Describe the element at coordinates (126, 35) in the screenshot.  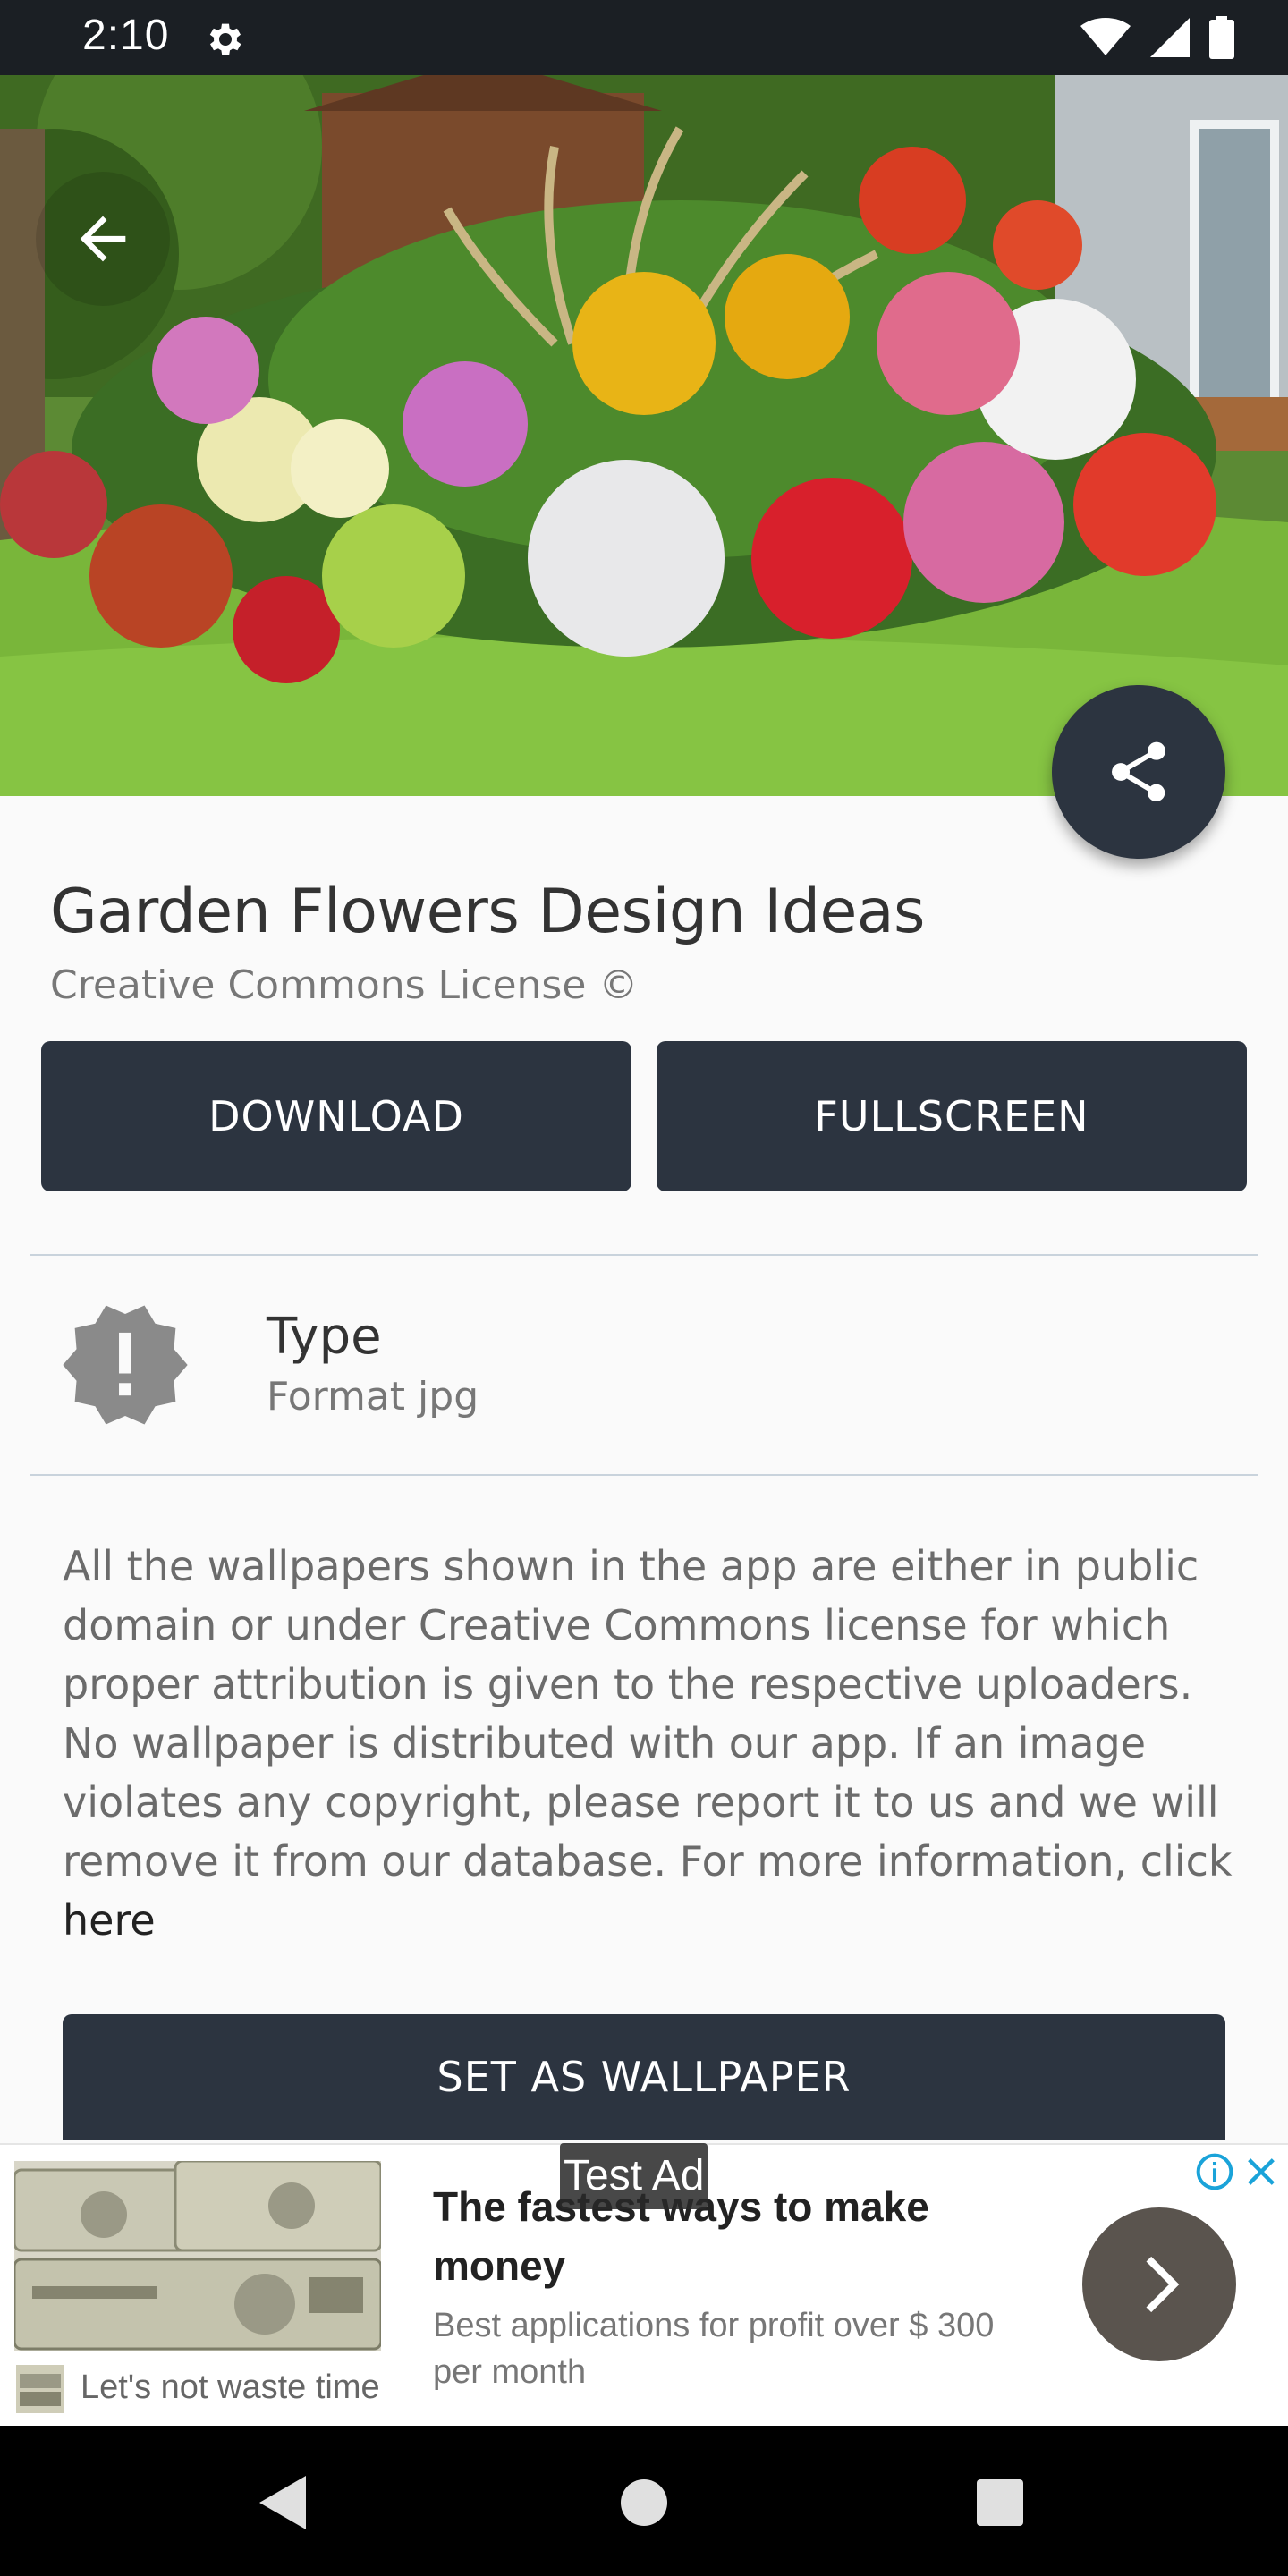
I see `status-time: 2:10` at that location.